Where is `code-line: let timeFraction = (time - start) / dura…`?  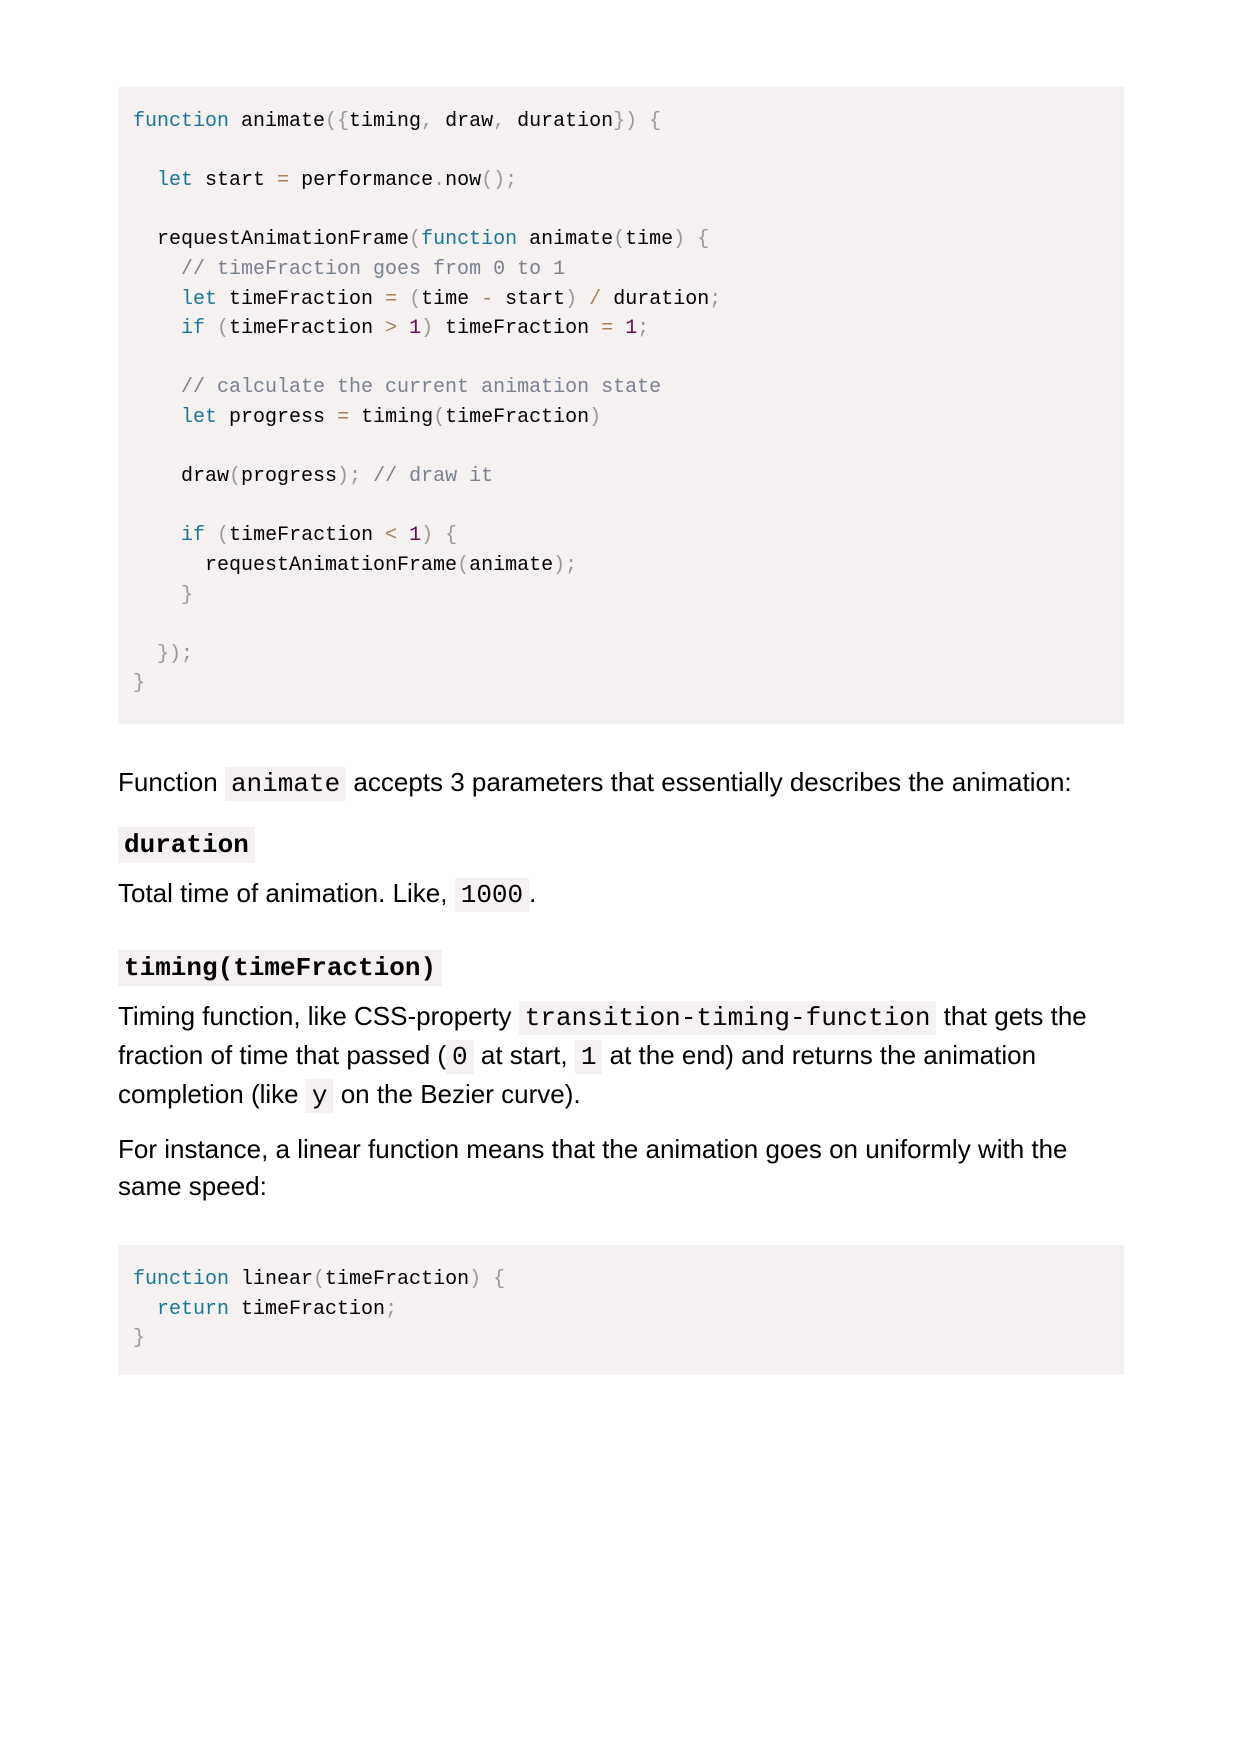
code-line: let timeFraction = (time - start) / dura… is located at coordinates (621, 300).